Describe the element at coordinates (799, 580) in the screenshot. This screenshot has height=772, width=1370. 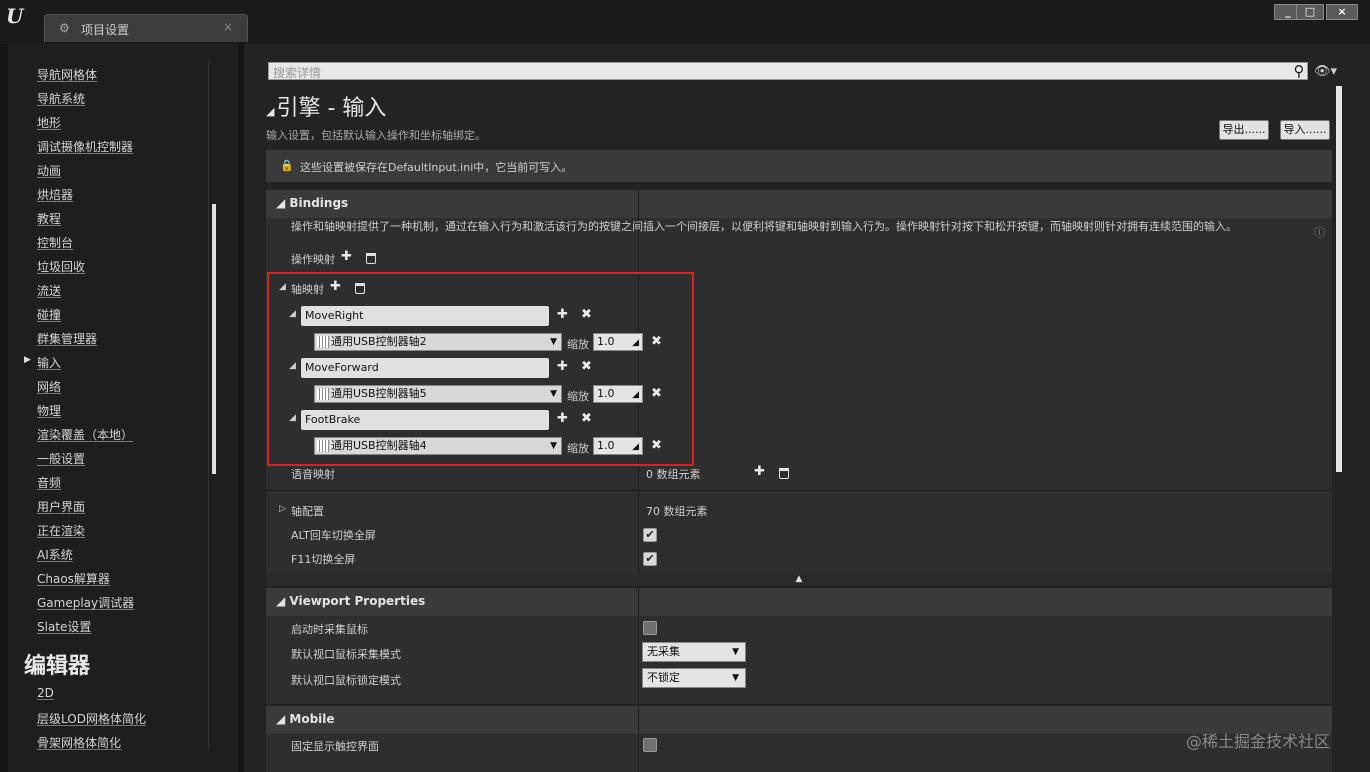
I see `collapse-advanced-icon: ▲` at that location.